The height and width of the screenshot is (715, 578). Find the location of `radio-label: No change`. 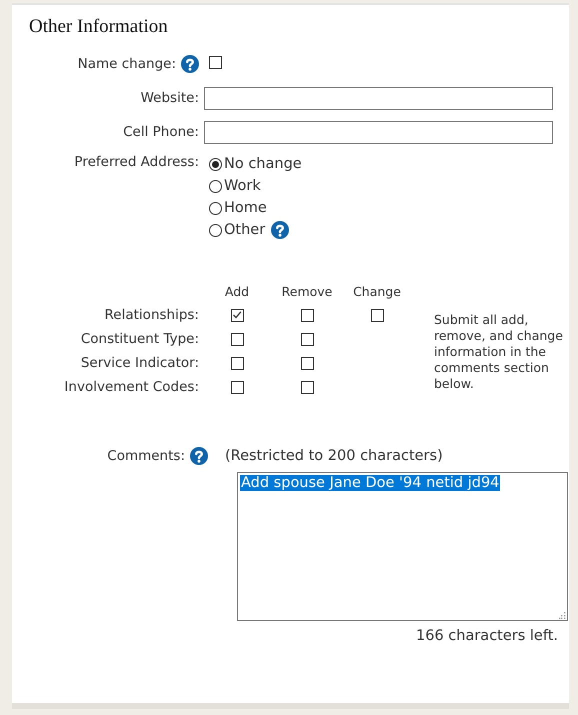

radio-label: No change is located at coordinates (263, 164).